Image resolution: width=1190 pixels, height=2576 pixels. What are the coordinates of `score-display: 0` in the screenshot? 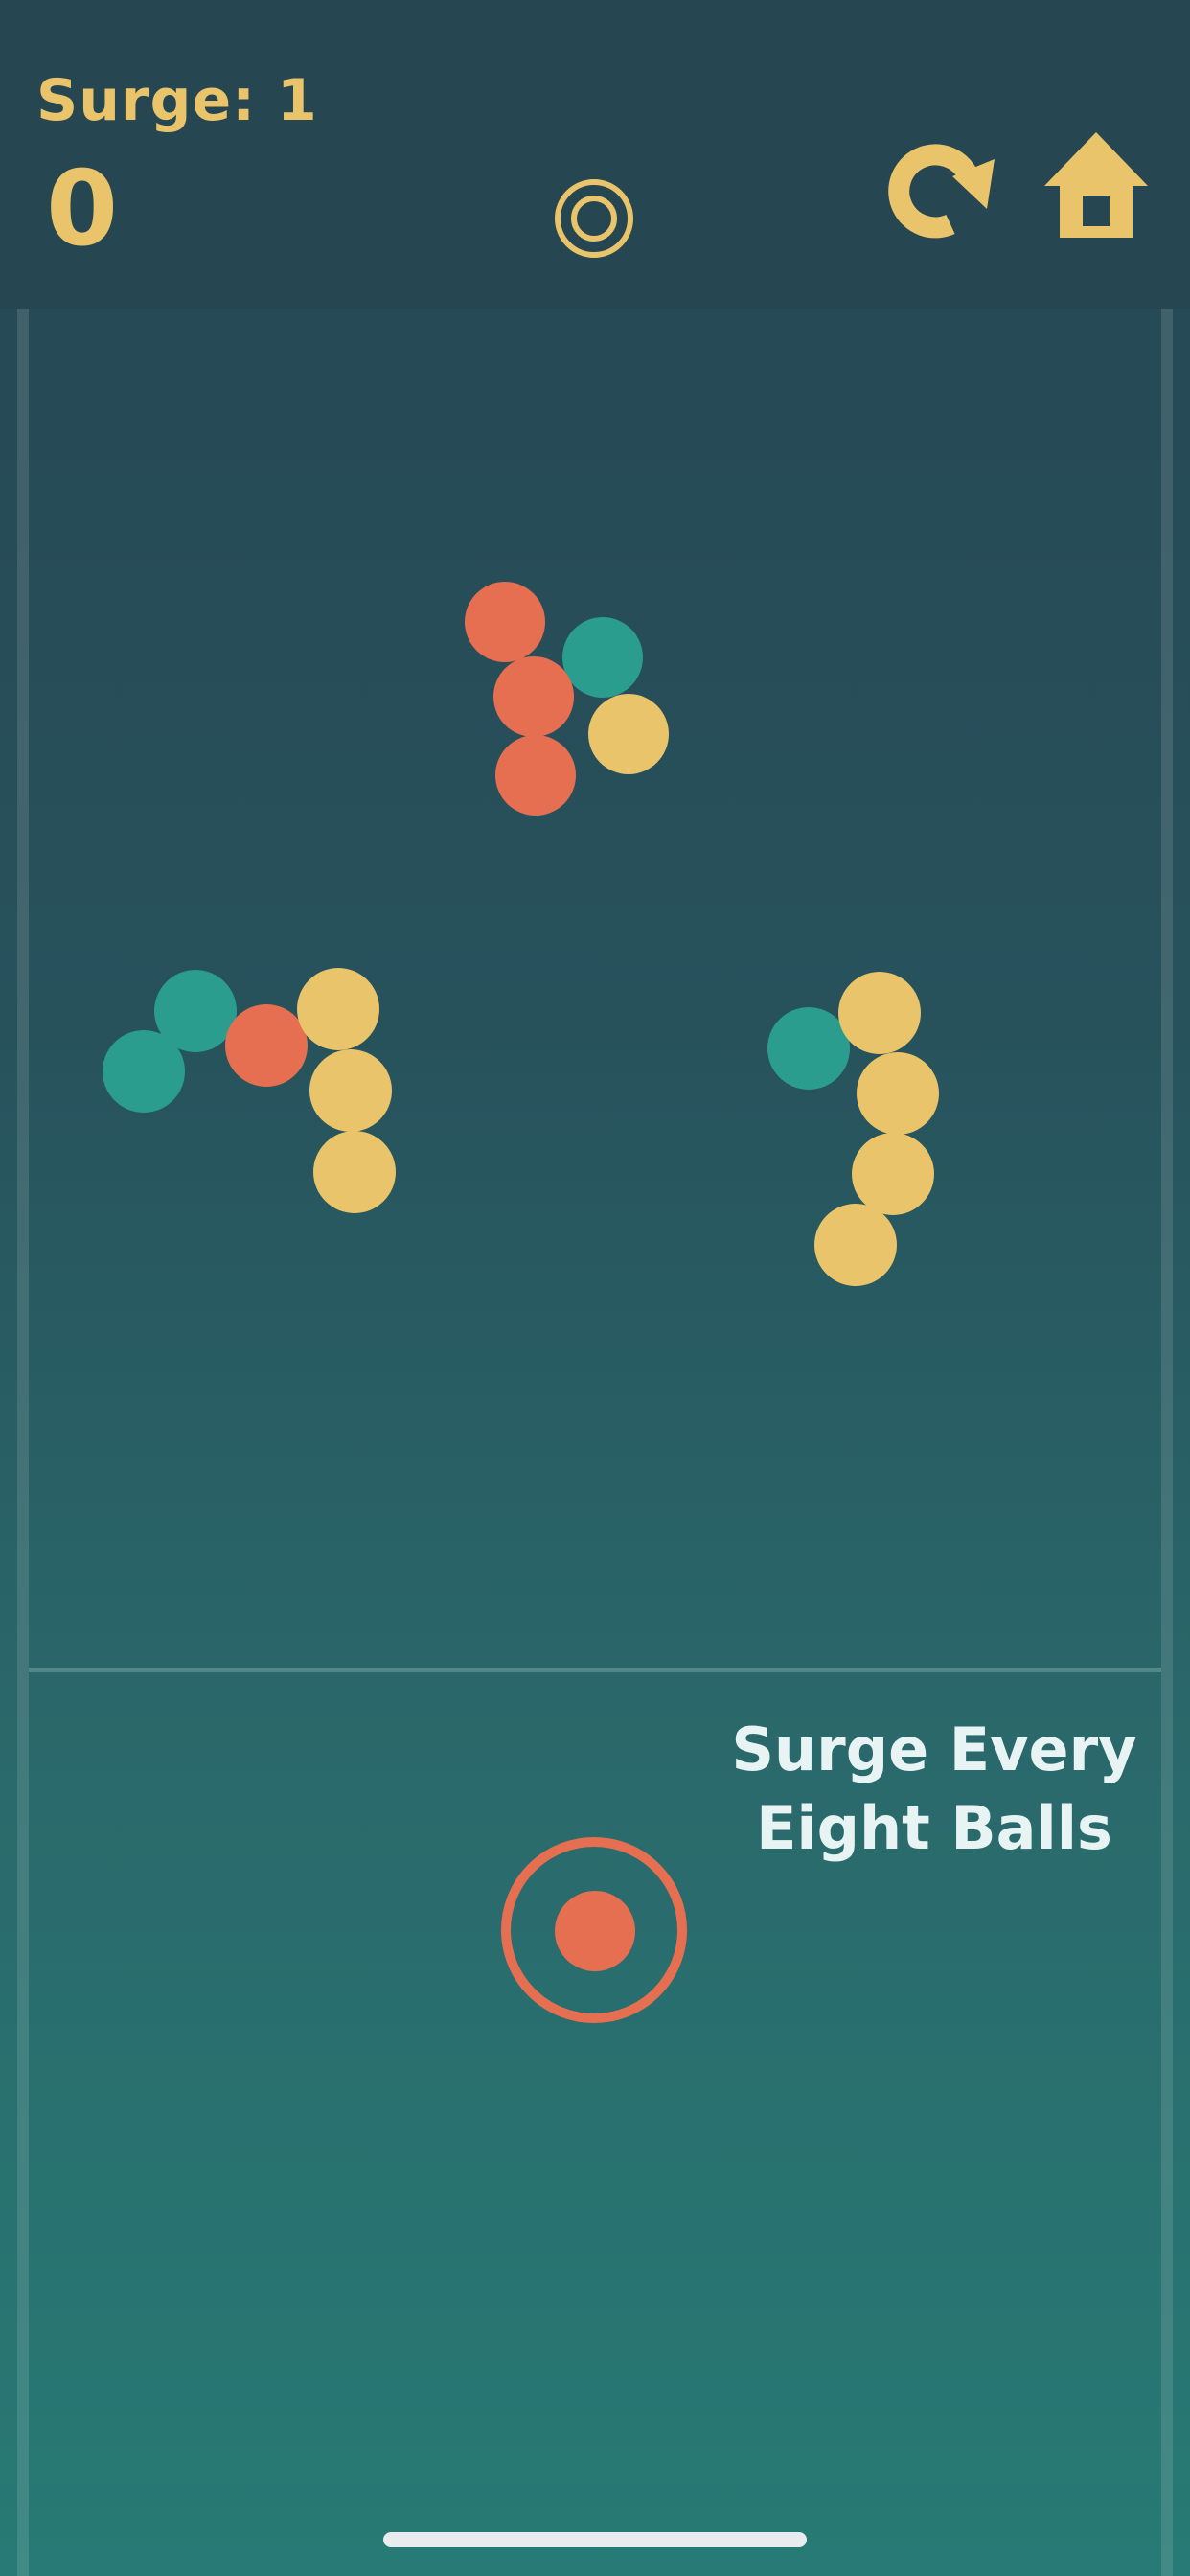 It's located at (83, 209).